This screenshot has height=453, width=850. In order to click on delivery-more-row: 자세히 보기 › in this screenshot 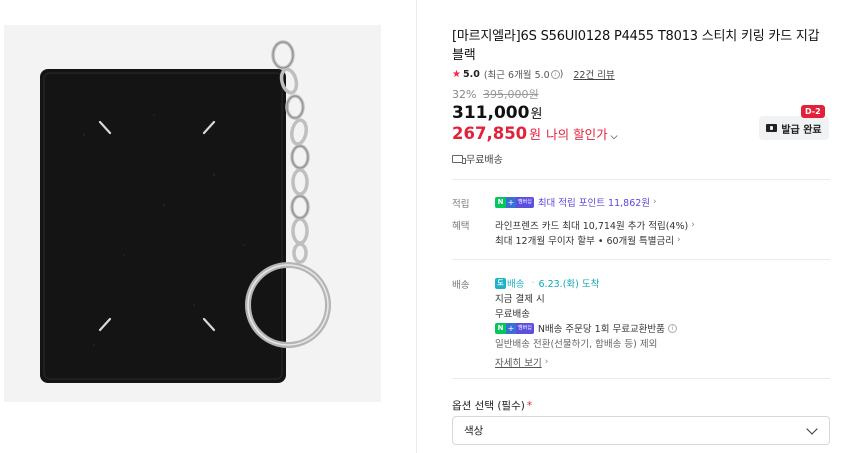, I will do `click(521, 362)`.